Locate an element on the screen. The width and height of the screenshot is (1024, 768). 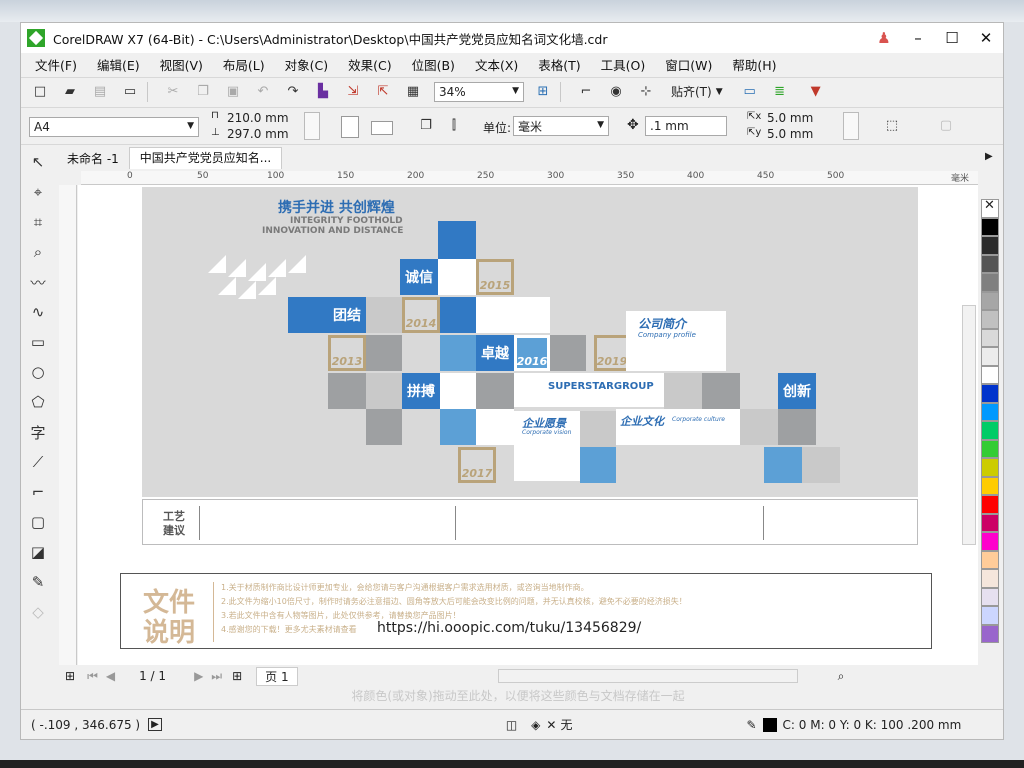
next-page-icon: ▶ is located at coordinates (198, 676).